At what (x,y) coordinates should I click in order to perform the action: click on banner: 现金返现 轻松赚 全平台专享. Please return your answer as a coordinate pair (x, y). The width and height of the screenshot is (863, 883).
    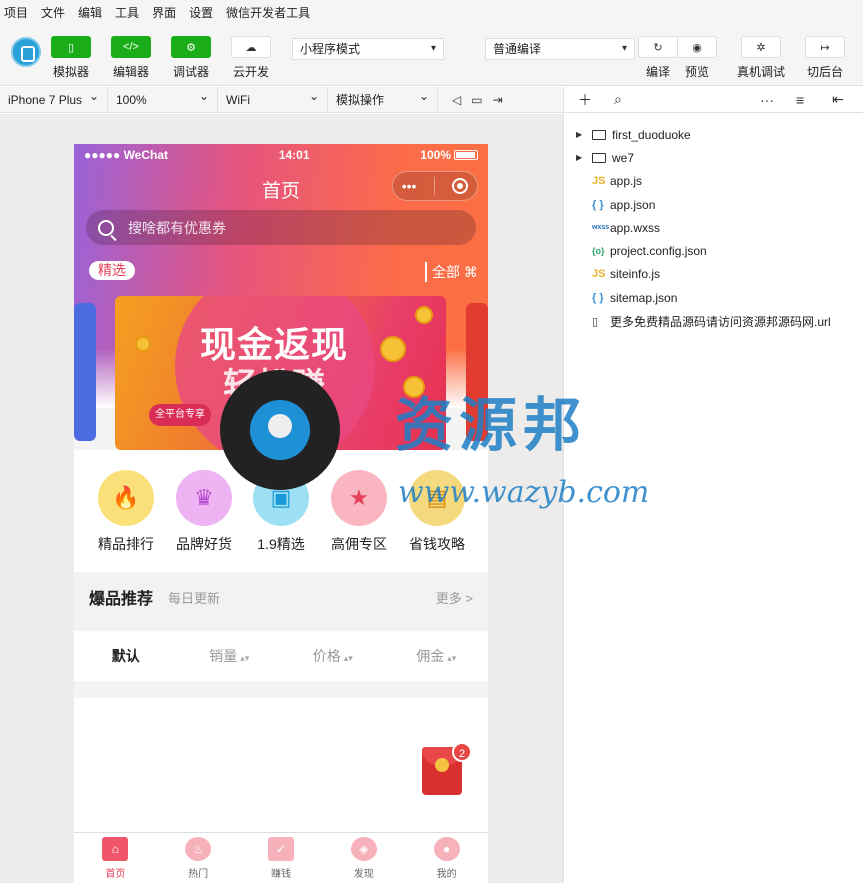
    Looking at the image, I should click on (280, 373).